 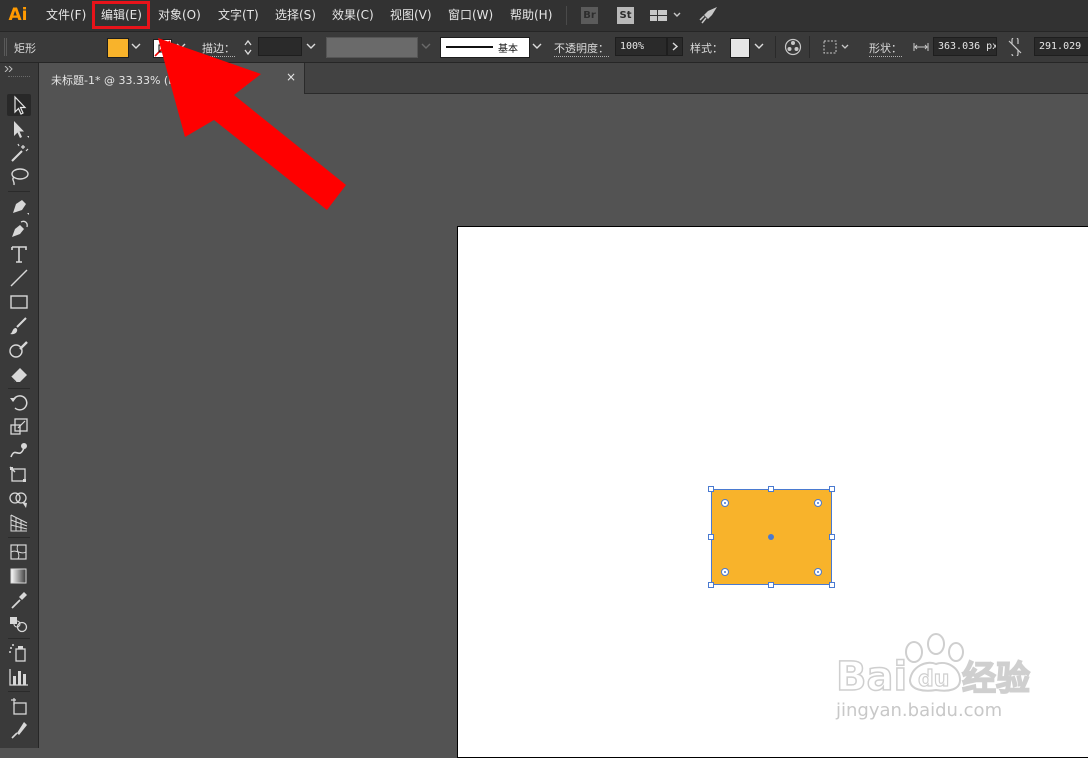 What do you see at coordinates (885, 48) in the screenshot?
I see `shape-label: 形状：` at bounding box center [885, 48].